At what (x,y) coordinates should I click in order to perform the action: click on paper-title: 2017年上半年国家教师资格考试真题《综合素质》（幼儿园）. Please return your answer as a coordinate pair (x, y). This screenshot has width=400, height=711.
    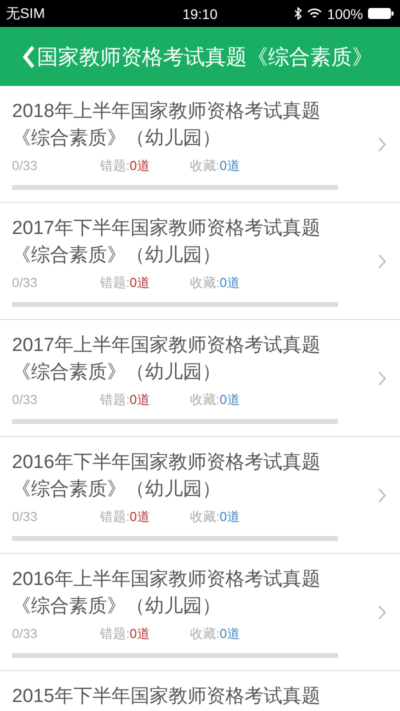
    Looking at the image, I should click on (167, 359).